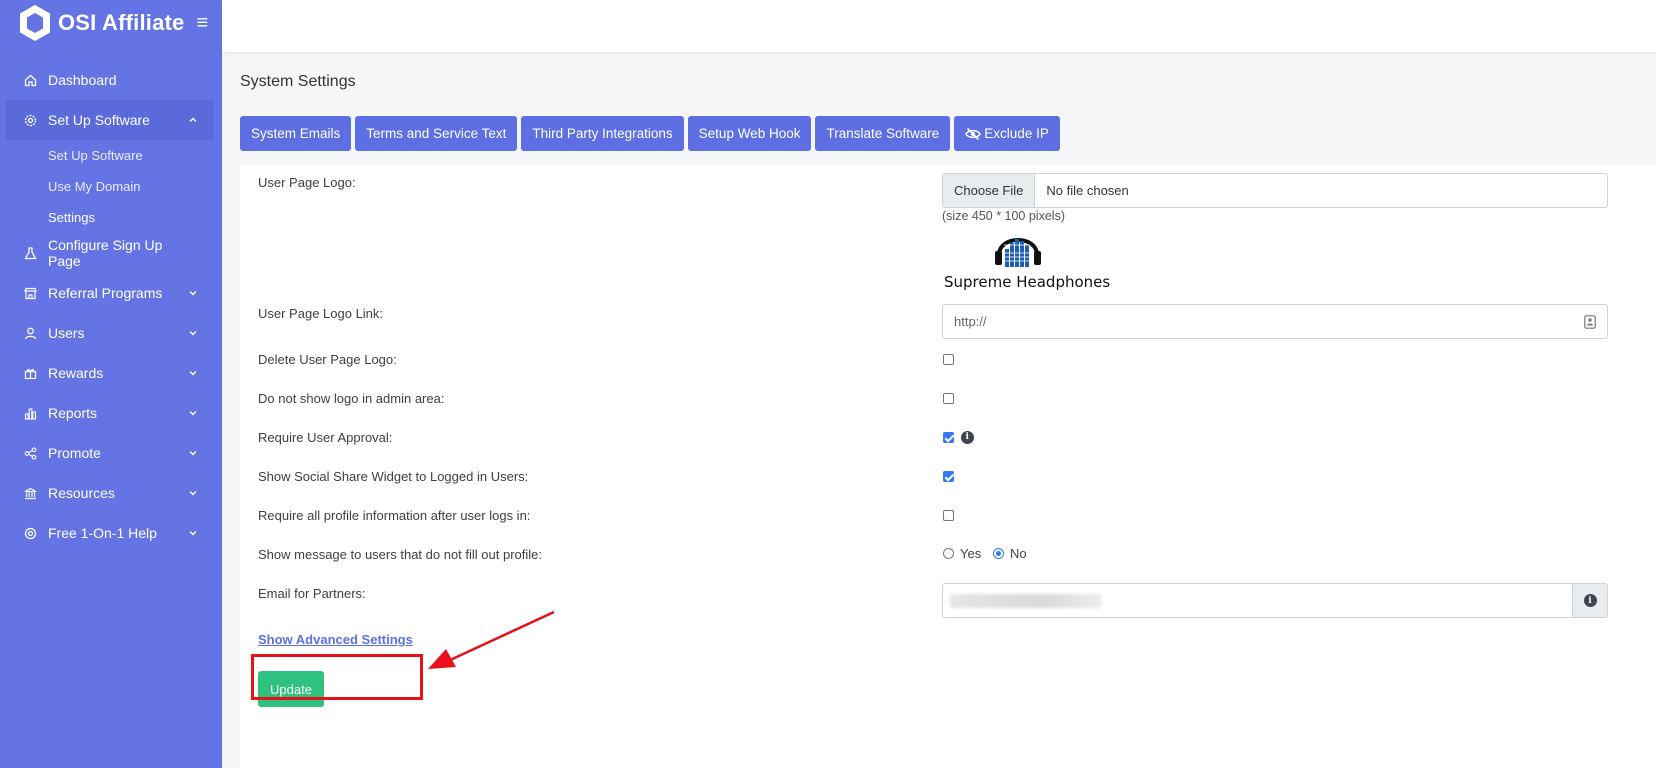 The image size is (1656, 768). Describe the element at coordinates (1018, 553) in the screenshot. I see `radio-no-label: No` at that location.